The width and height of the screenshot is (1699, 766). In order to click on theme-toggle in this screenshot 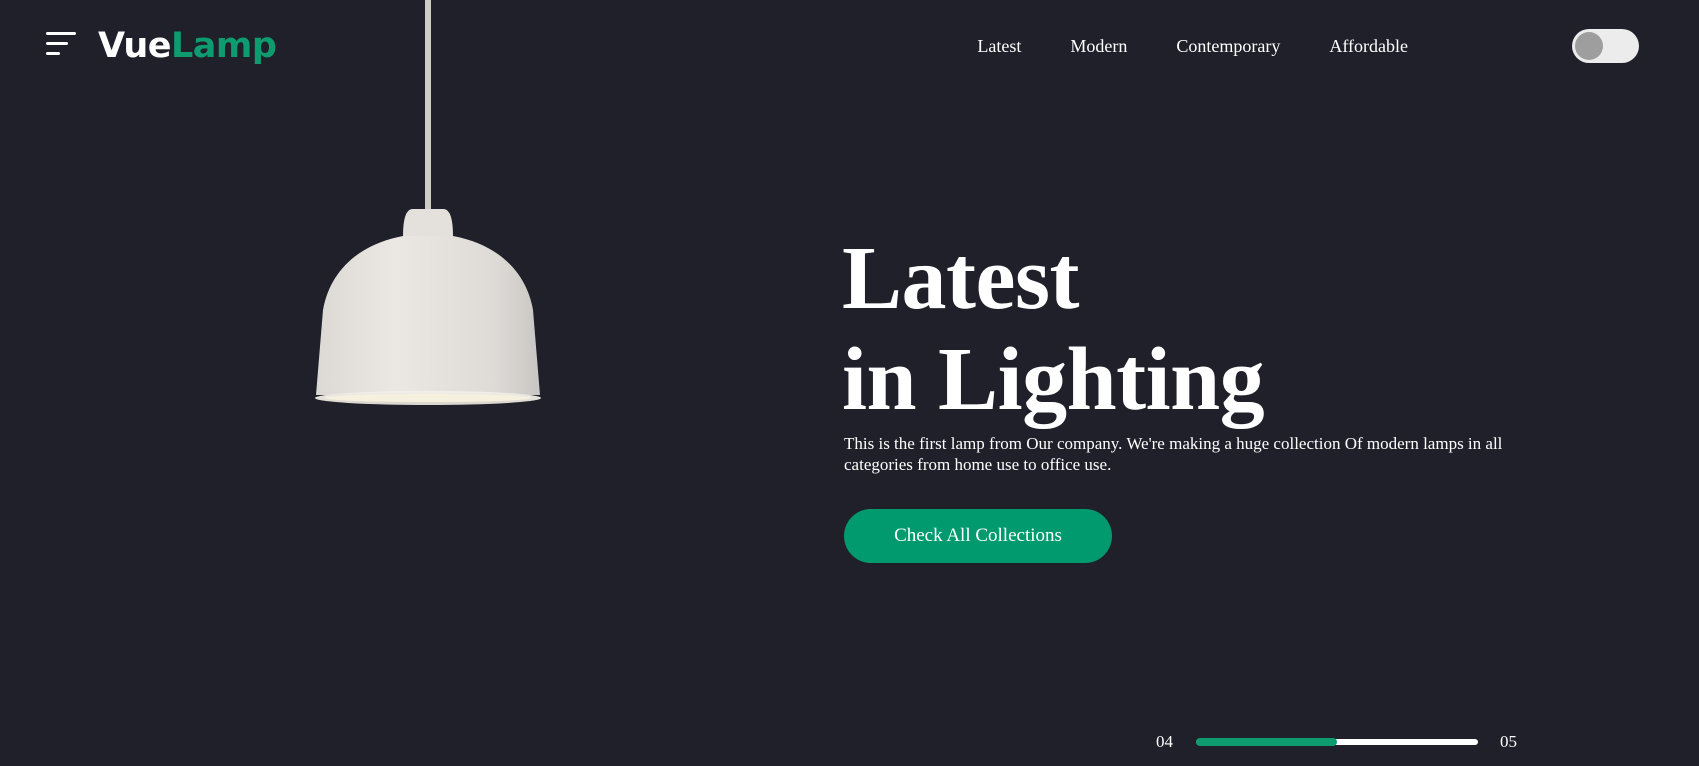, I will do `click(1605, 46)`.